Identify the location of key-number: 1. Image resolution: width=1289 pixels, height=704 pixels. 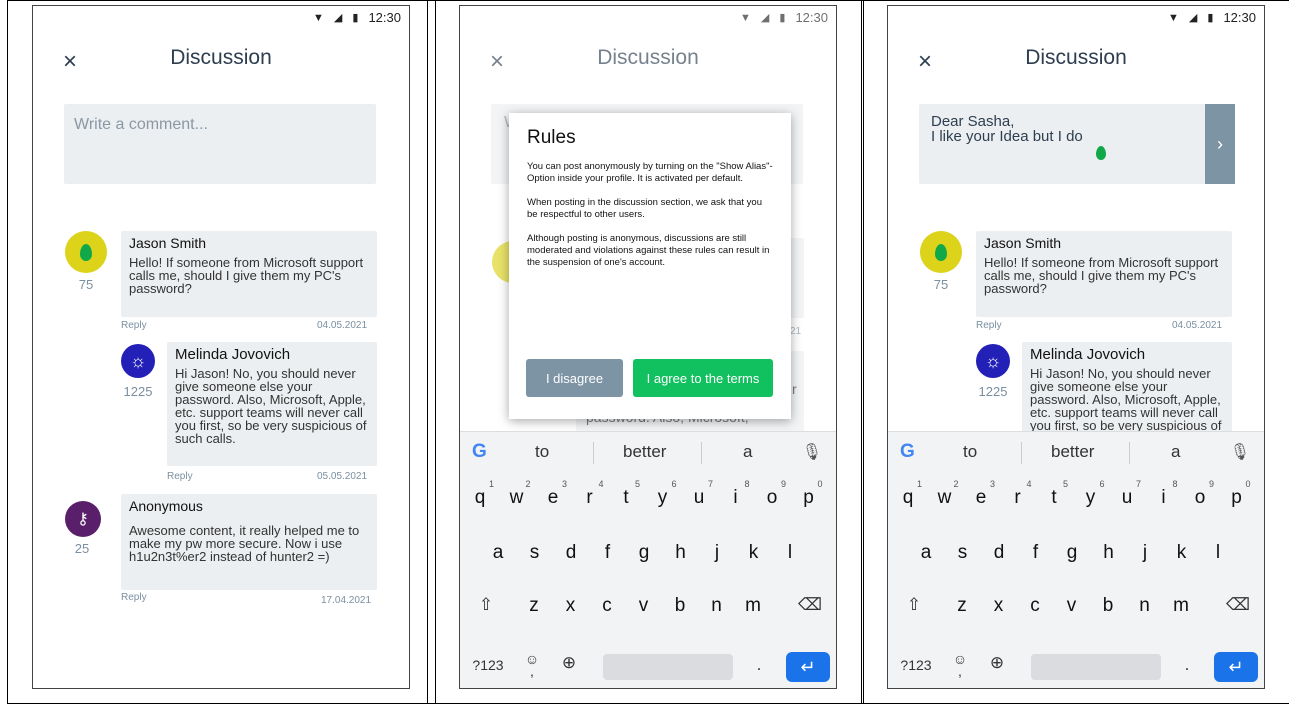
(919, 484).